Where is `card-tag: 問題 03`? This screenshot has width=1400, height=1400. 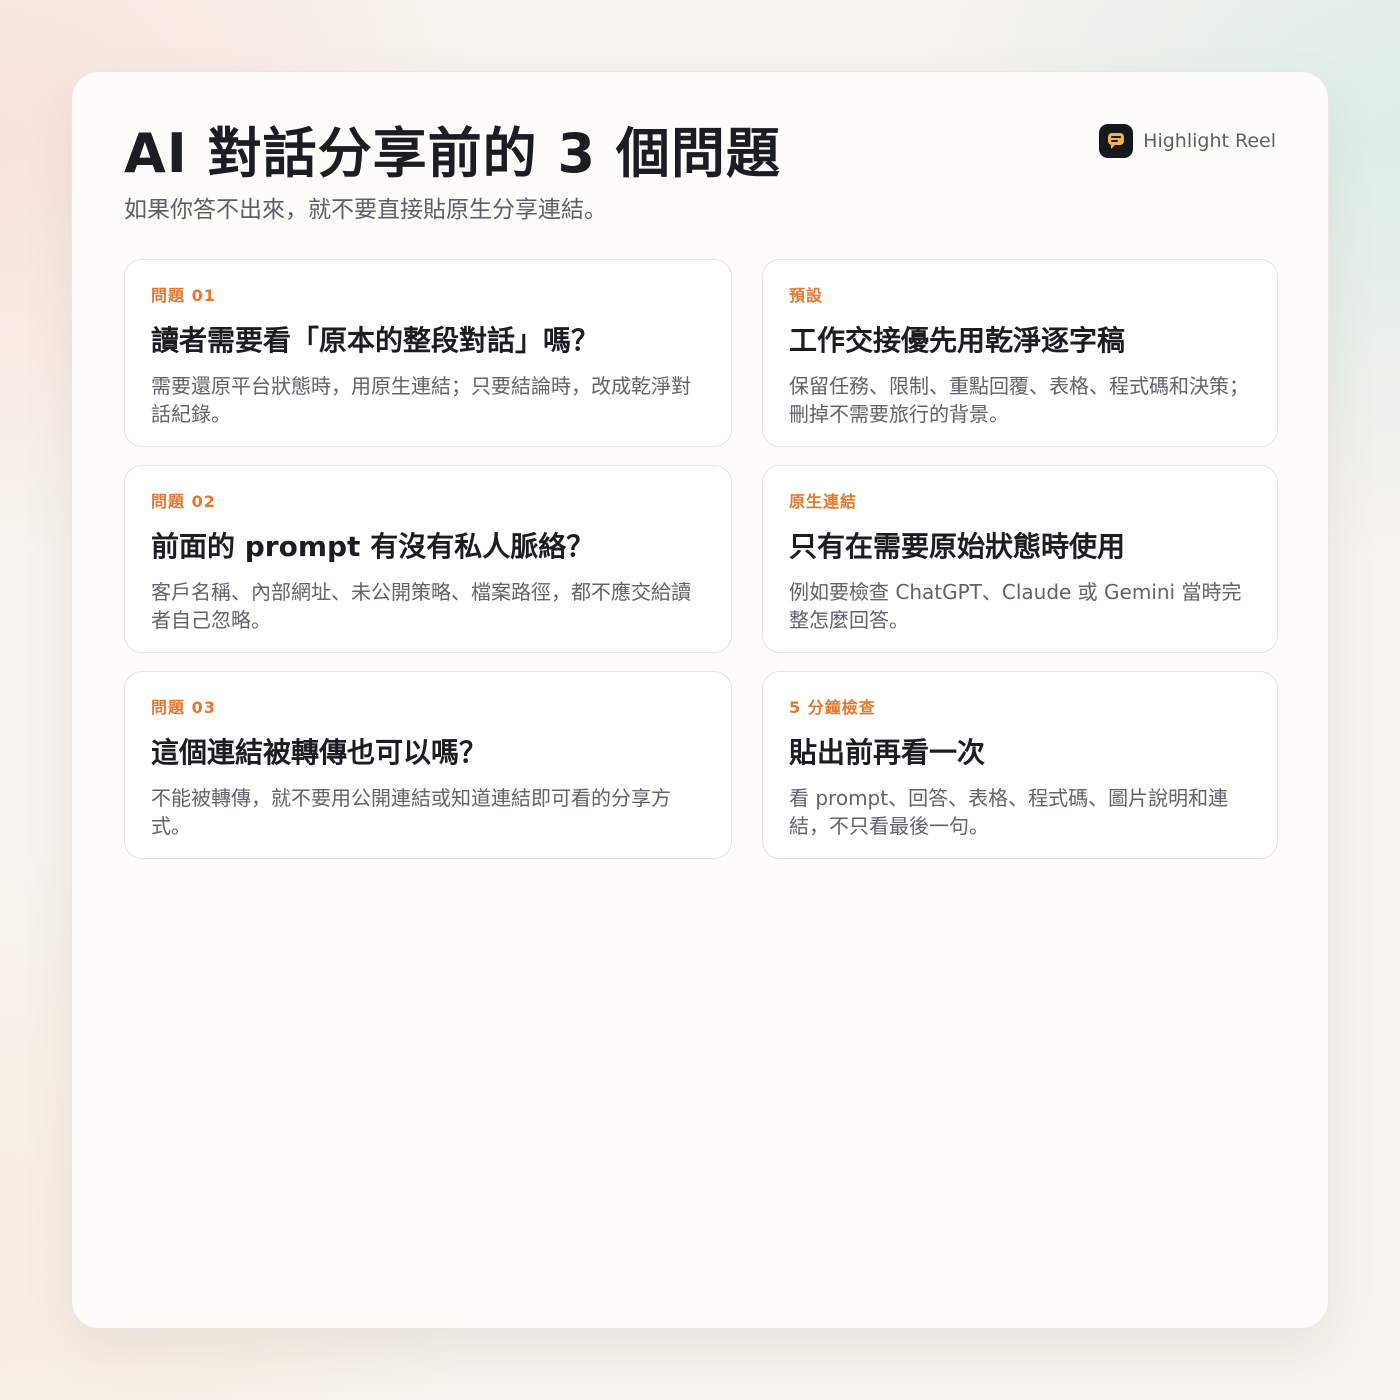
card-tag: 問題 03 is located at coordinates (183, 707).